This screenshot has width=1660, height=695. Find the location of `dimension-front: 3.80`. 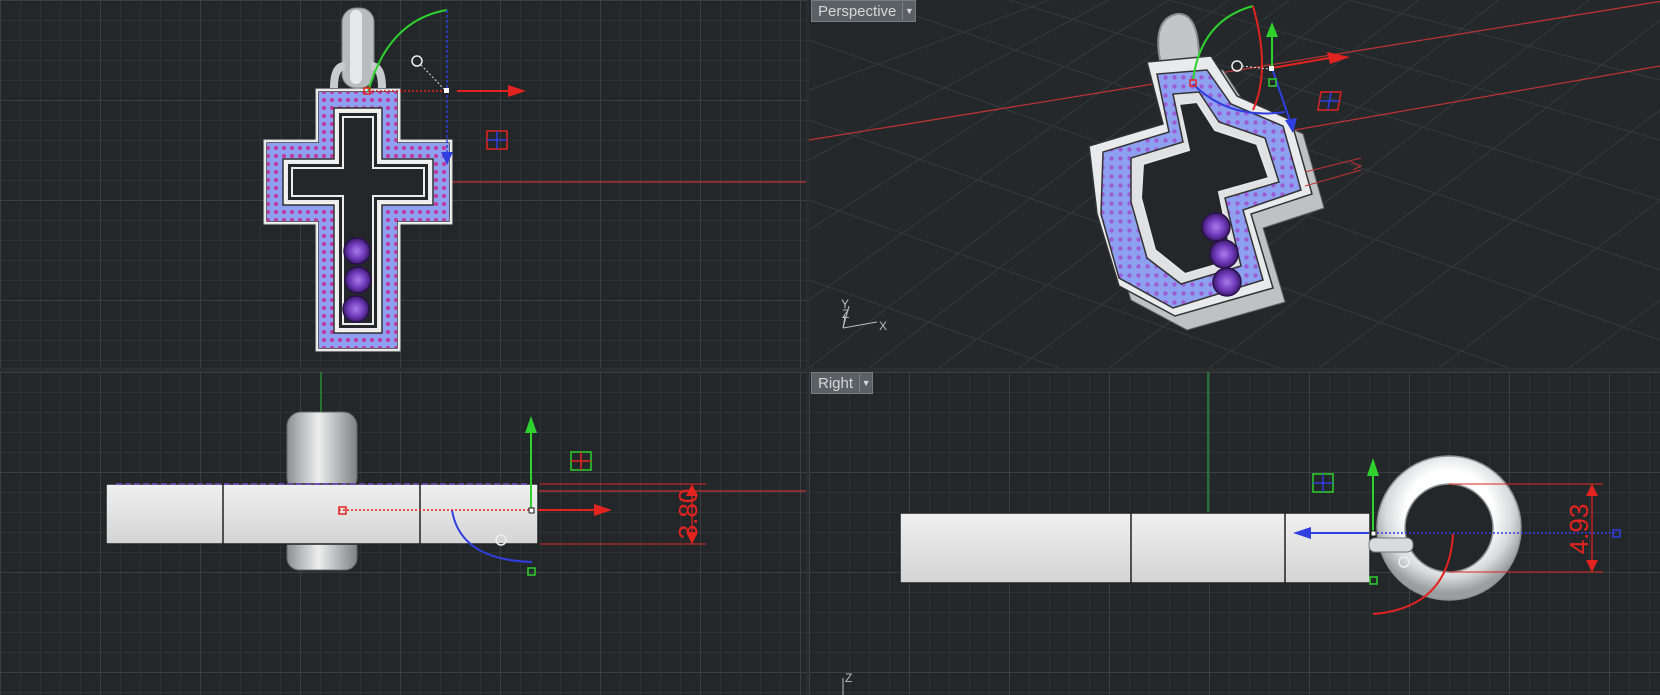

dimension-front: 3.80 is located at coordinates (623, 514).